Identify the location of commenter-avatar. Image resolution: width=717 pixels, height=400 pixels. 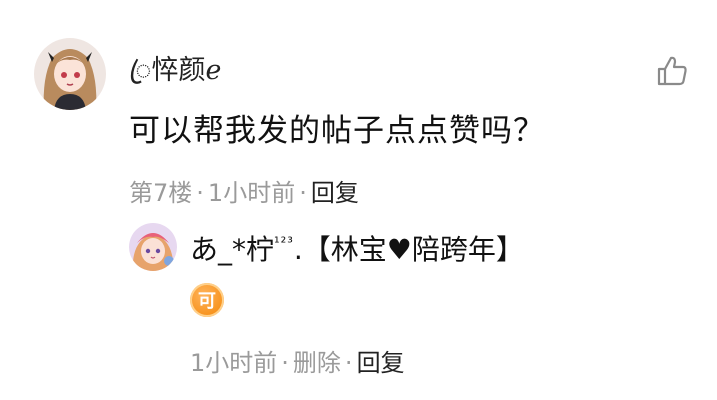
(70, 74).